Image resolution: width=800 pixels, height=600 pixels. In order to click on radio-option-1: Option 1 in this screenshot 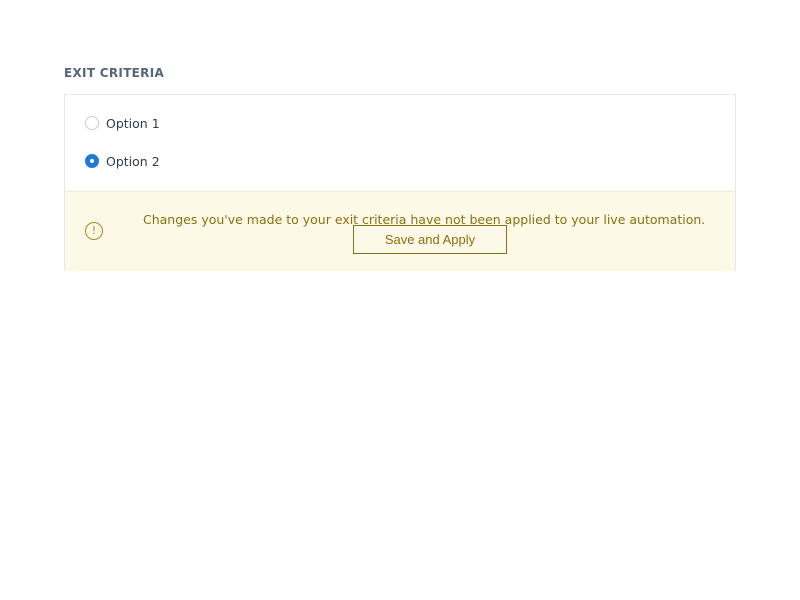, I will do `click(122, 123)`.